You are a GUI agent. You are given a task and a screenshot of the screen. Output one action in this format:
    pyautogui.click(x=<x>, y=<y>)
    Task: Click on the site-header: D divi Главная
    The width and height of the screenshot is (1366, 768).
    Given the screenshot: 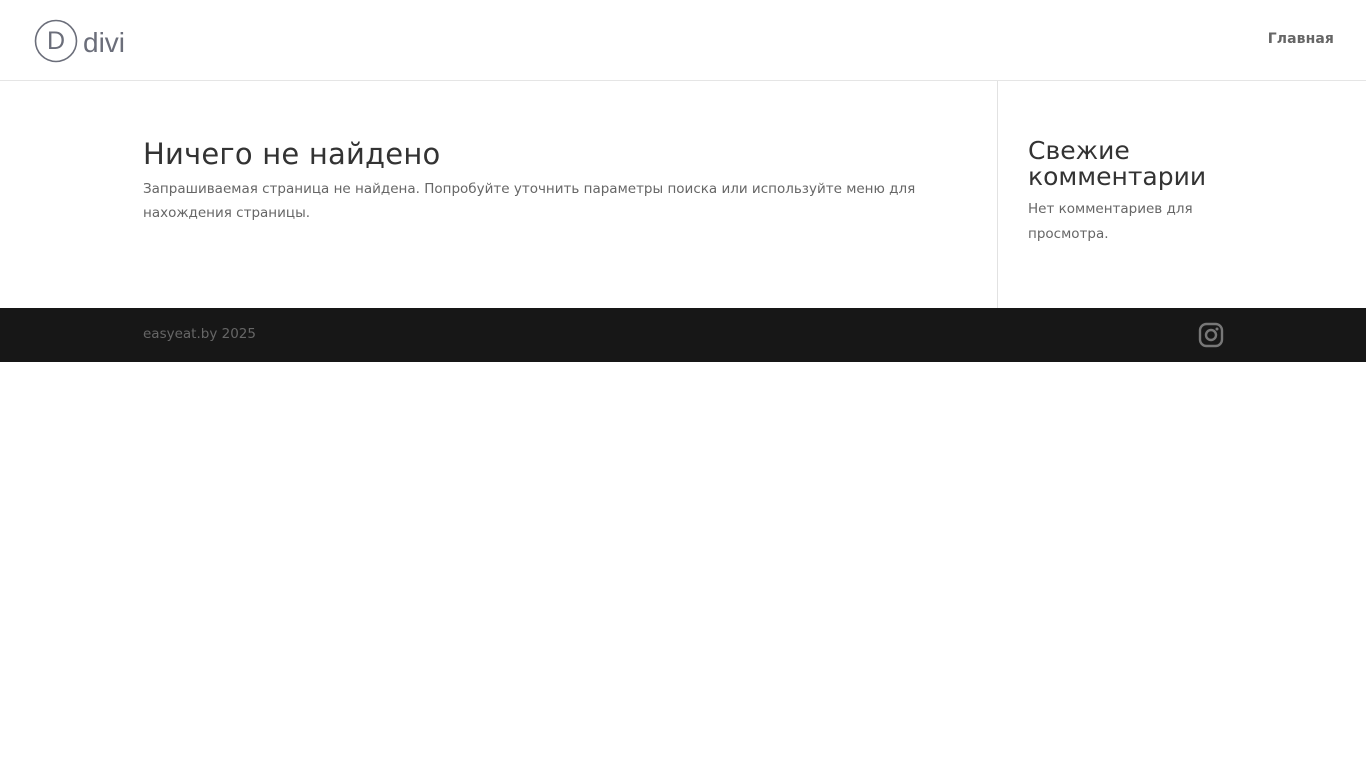 What is the action you would take?
    pyautogui.click(x=683, y=40)
    